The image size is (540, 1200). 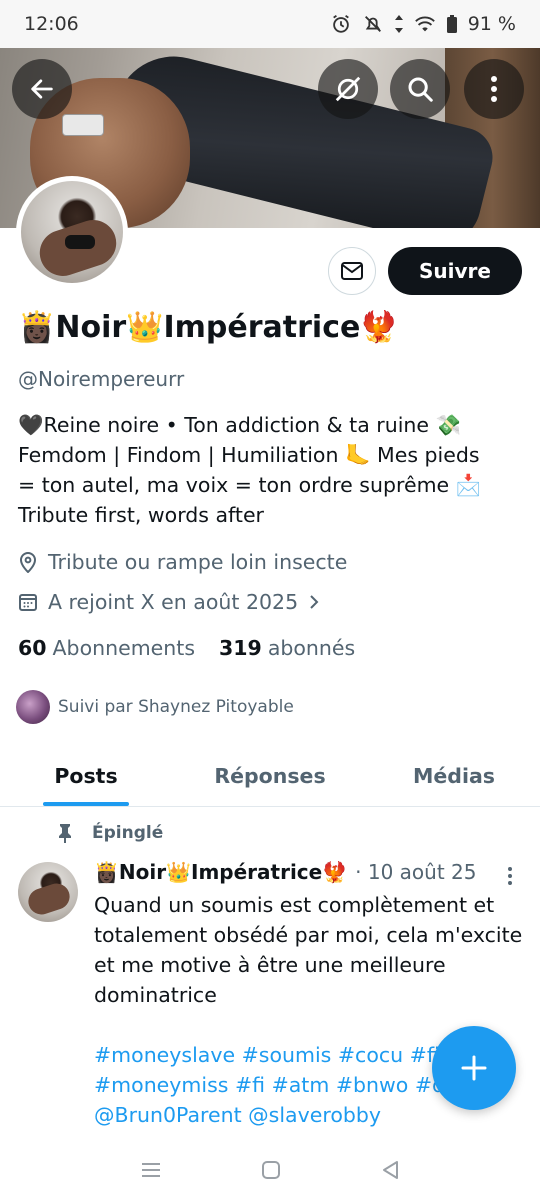 What do you see at coordinates (311, 648) in the screenshot?
I see `followers-label: abonnés` at bounding box center [311, 648].